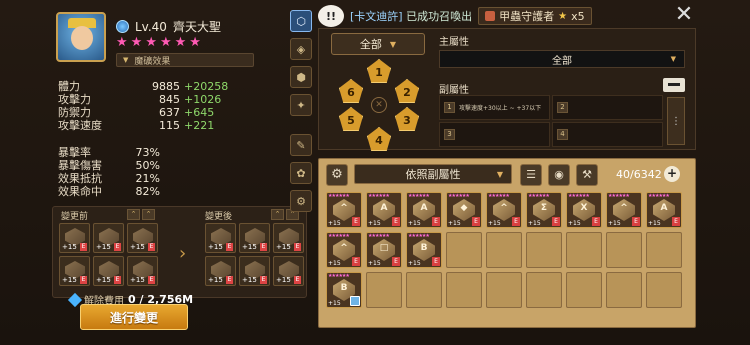 Image resolution: width=750 pixels, height=345 pixels. What do you see at coordinates (378, 44) in the screenshot?
I see `slot-filter-select: 全部 ▼` at bounding box center [378, 44].